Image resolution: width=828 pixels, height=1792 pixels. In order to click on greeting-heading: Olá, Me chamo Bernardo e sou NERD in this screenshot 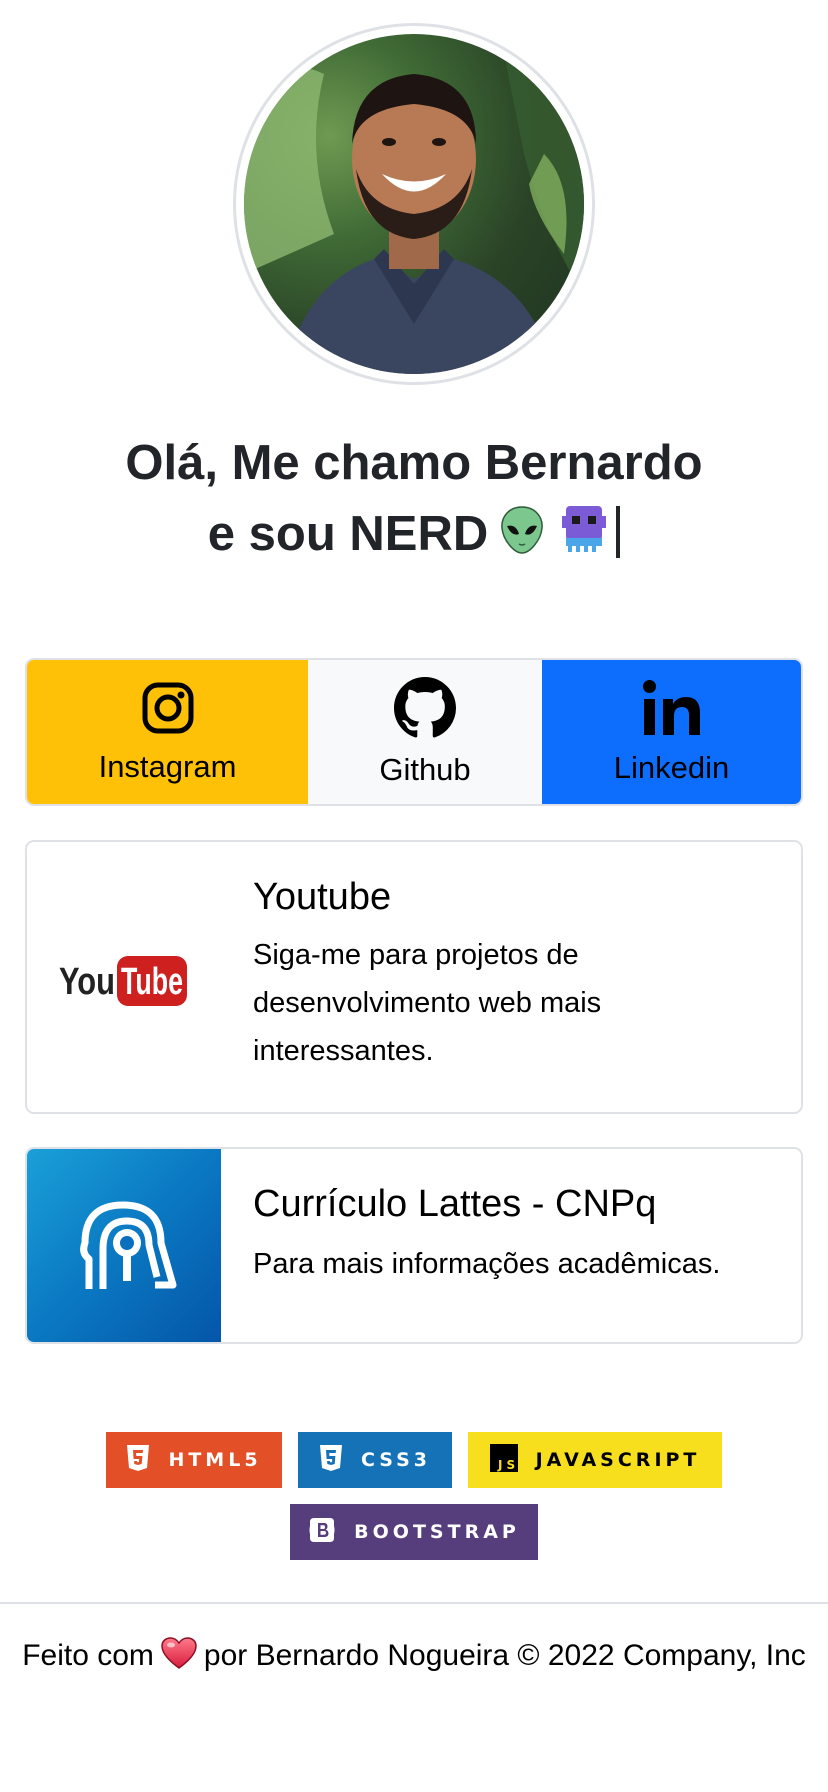, I will do `click(414, 502)`.